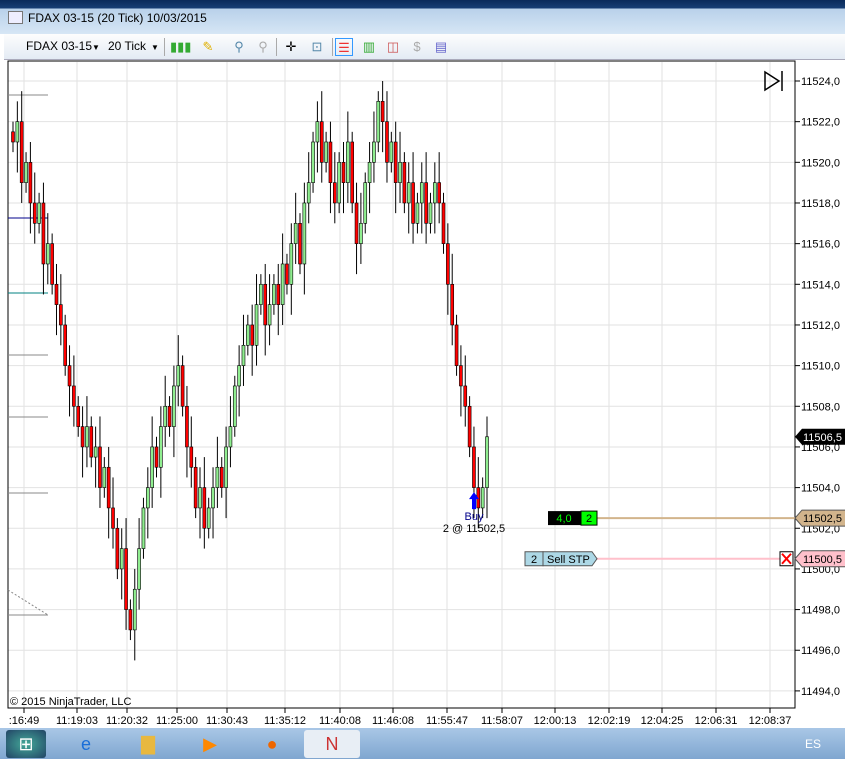 The width and height of the screenshot is (845, 759). What do you see at coordinates (589, 519) in the screenshot?
I see `position-qty: 2` at bounding box center [589, 519].